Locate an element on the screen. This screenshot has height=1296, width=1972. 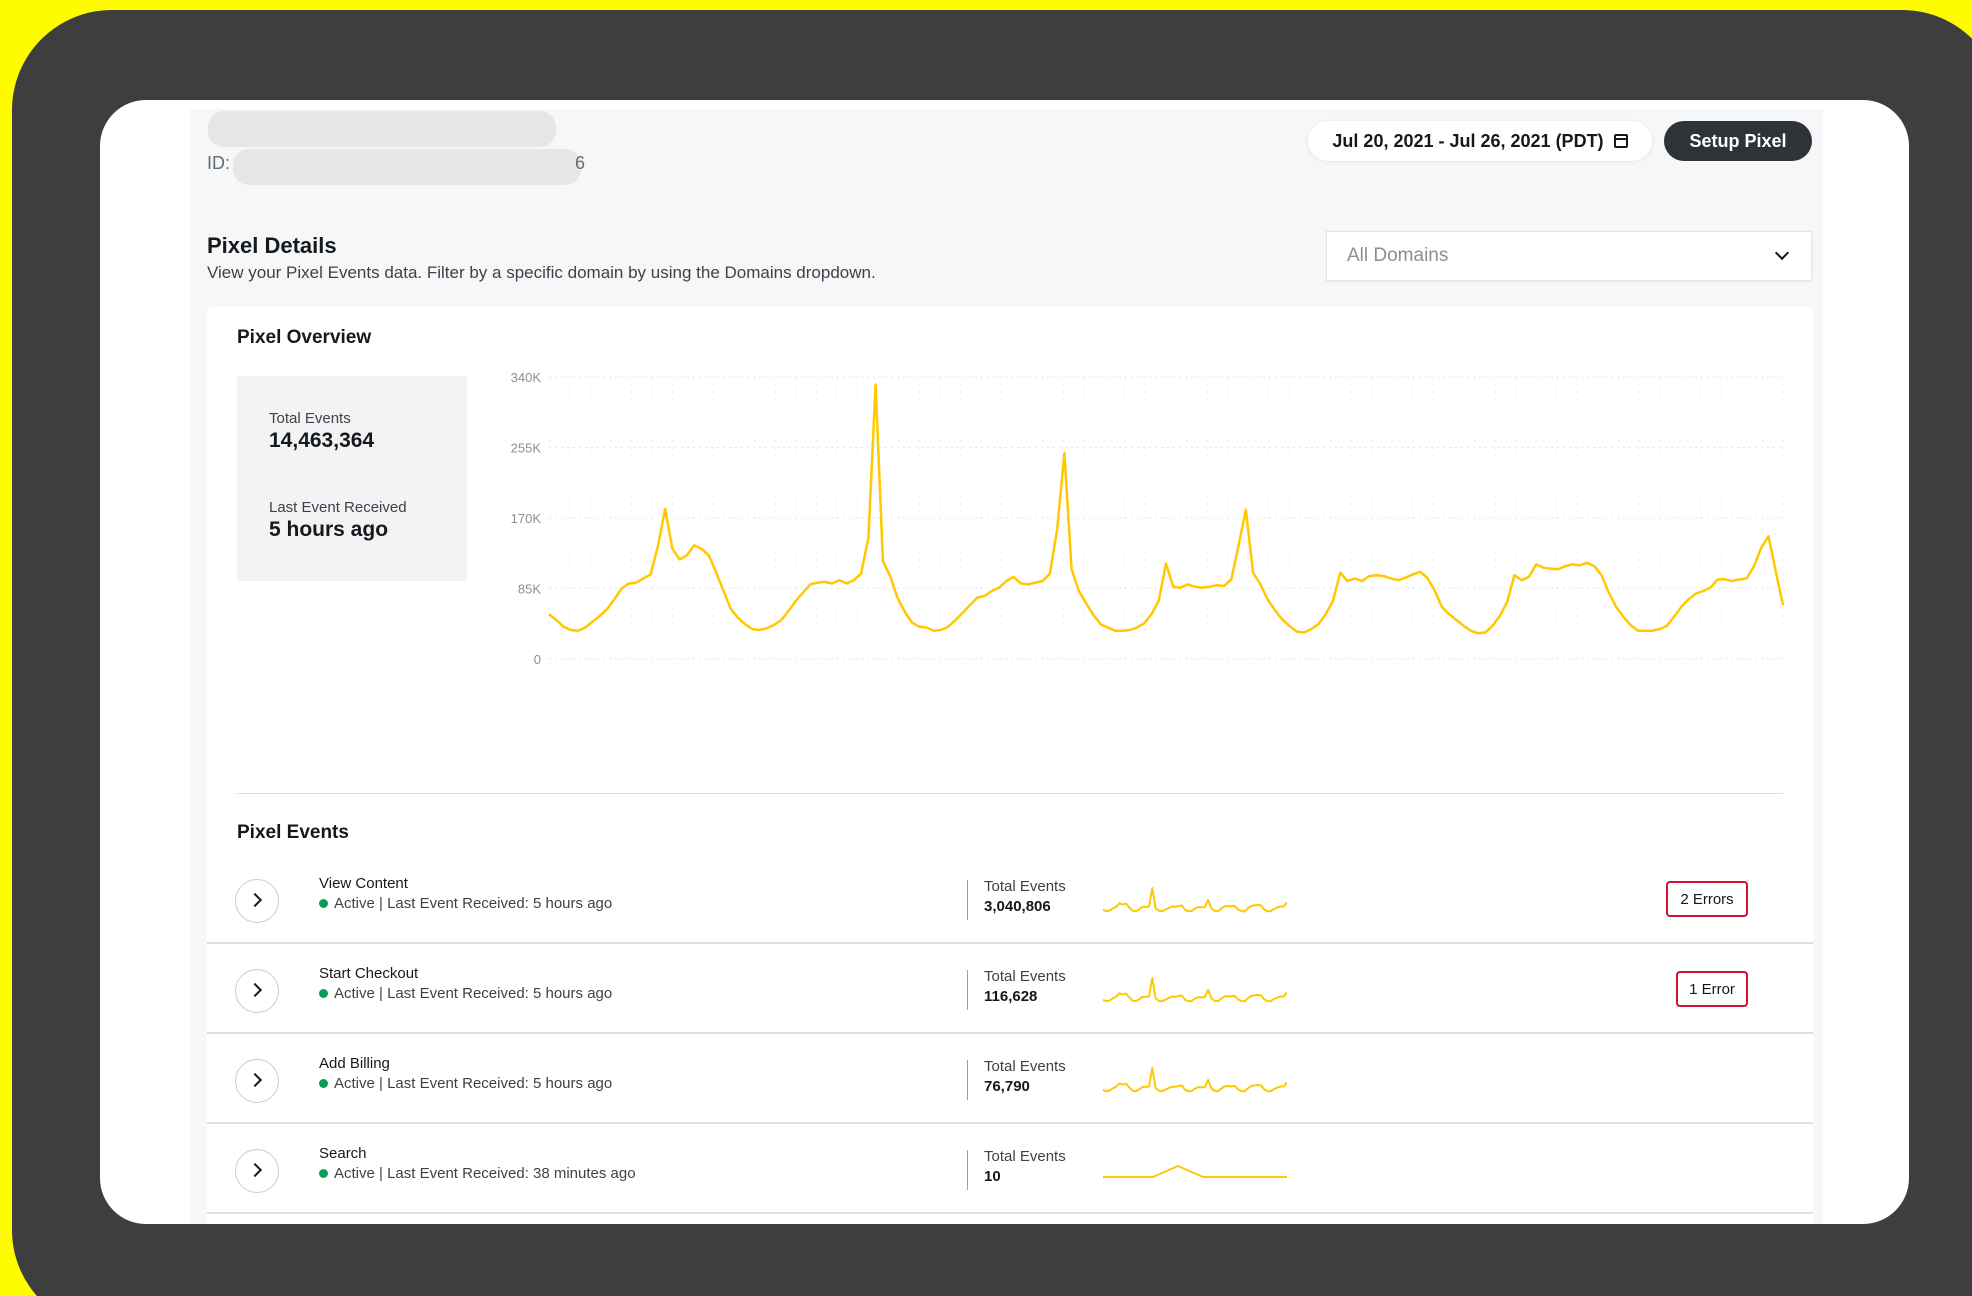
event-total-value: 76,790 is located at coordinates (1007, 1086).